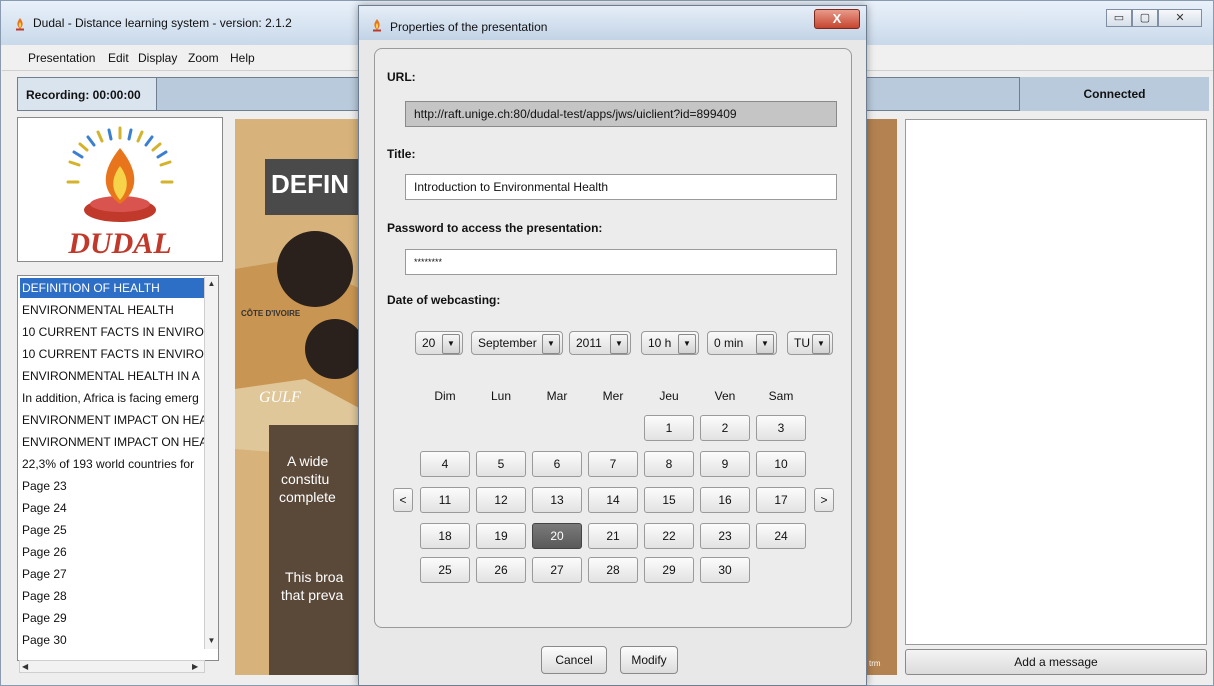 This screenshot has width=1214, height=686. What do you see at coordinates (725, 536) in the screenshot?
I see `calendar-day: 23` at bounding box center [725, 536].